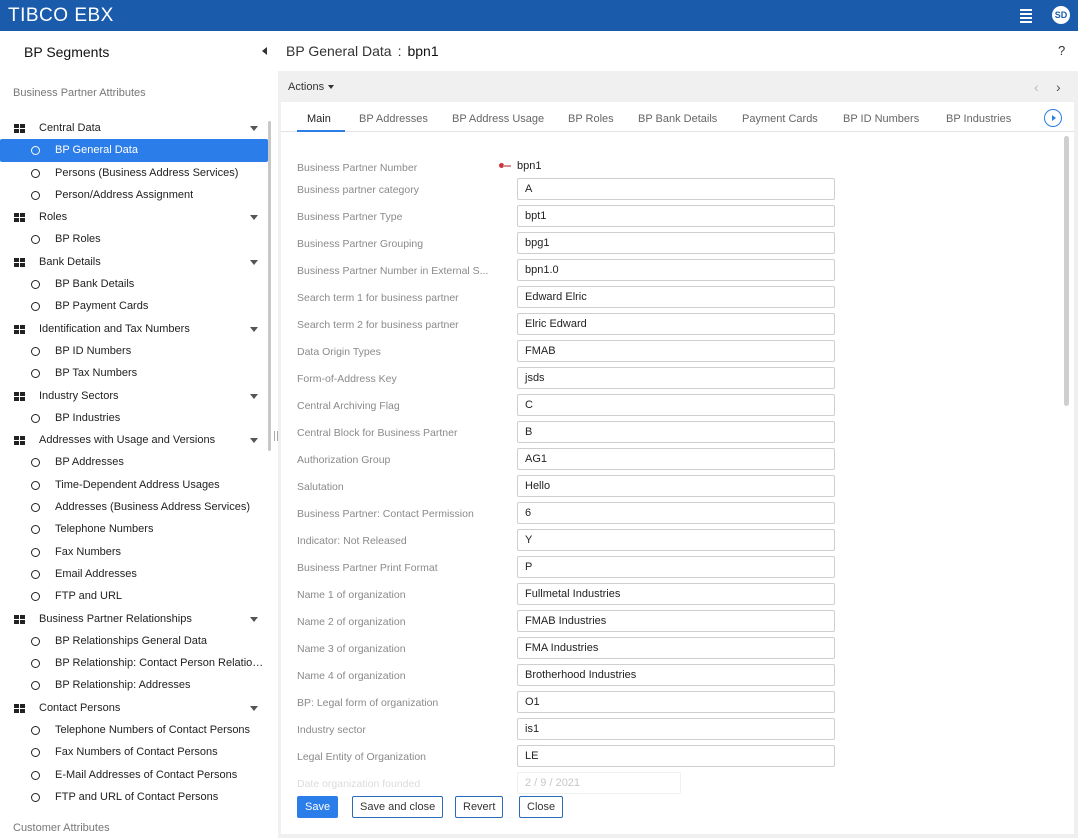 The height and width of the screenshot is (838, 1078). What do you see at coordinates (599, 783) in the screenshot?
I see `date-input: 2 / 9 / 2021` at bounding box center [599, 783].